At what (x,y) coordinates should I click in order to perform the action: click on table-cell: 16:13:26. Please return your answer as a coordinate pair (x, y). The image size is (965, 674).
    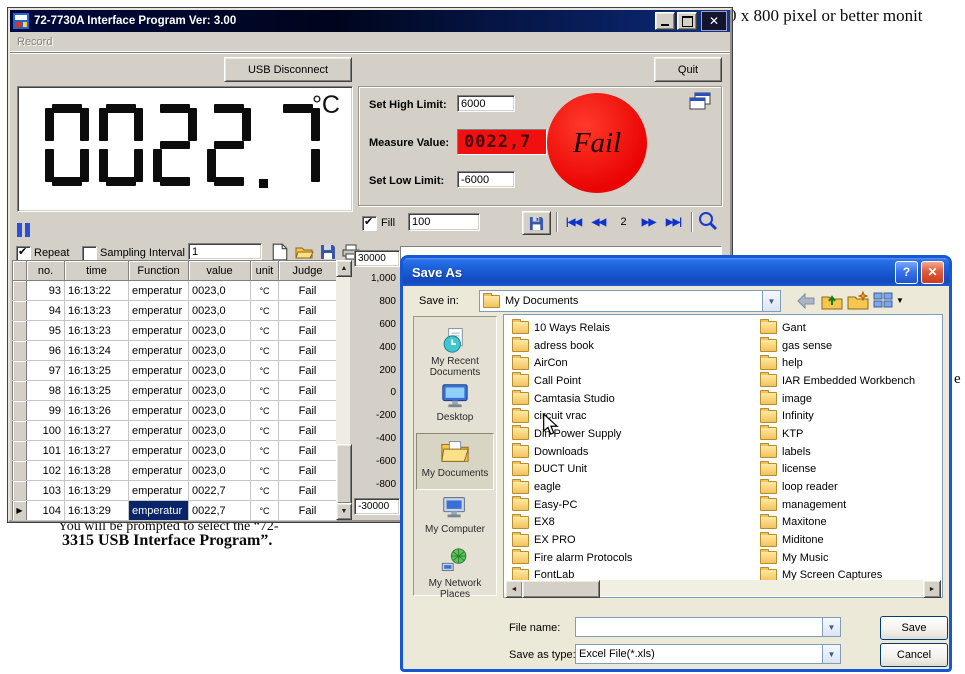
    Looking at the image, I should click on (96, 410).